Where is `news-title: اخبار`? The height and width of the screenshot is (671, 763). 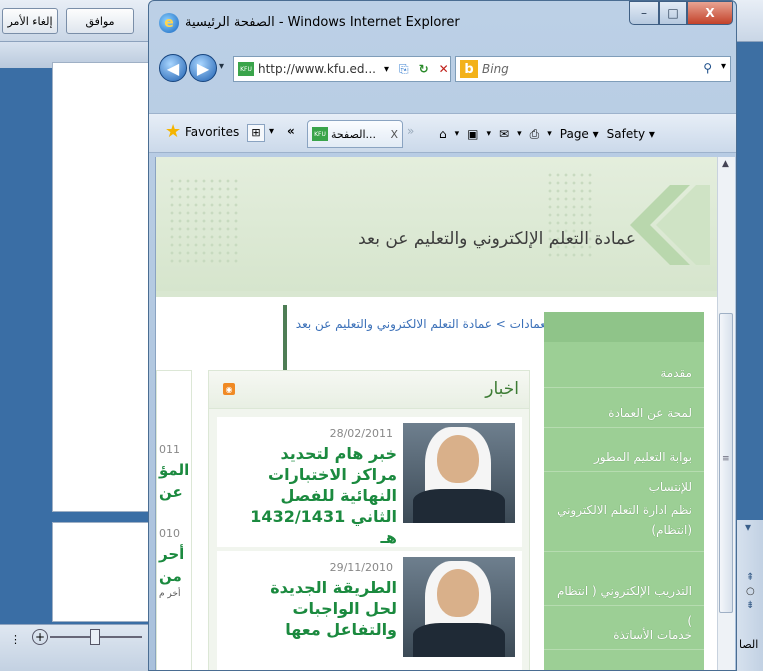
news-title: اخبار is located at coordinates (502, 389).